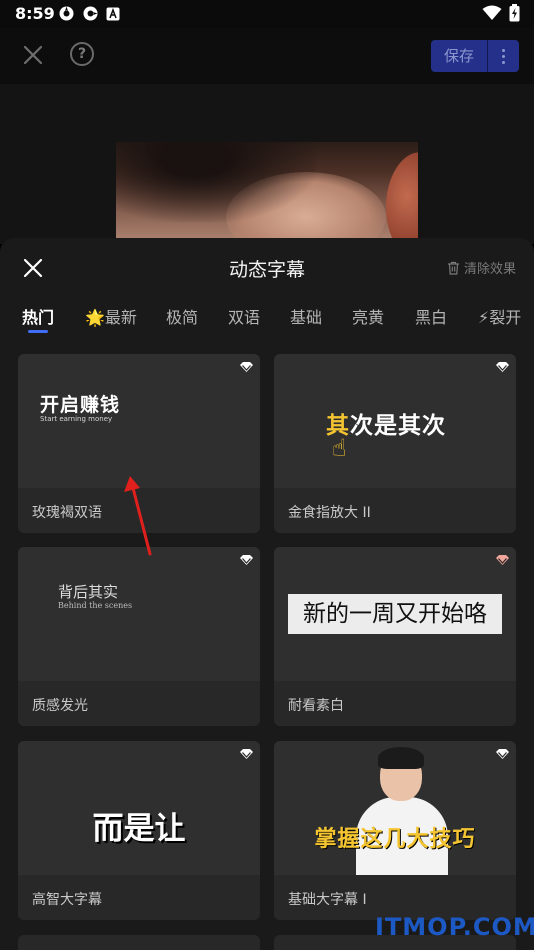 Image resolution: width=534 pixels, height=950 pixels. I want to click on subtitle-template-card: 掌握这几大技巧 基础大字幕 I, so click(395, 830).